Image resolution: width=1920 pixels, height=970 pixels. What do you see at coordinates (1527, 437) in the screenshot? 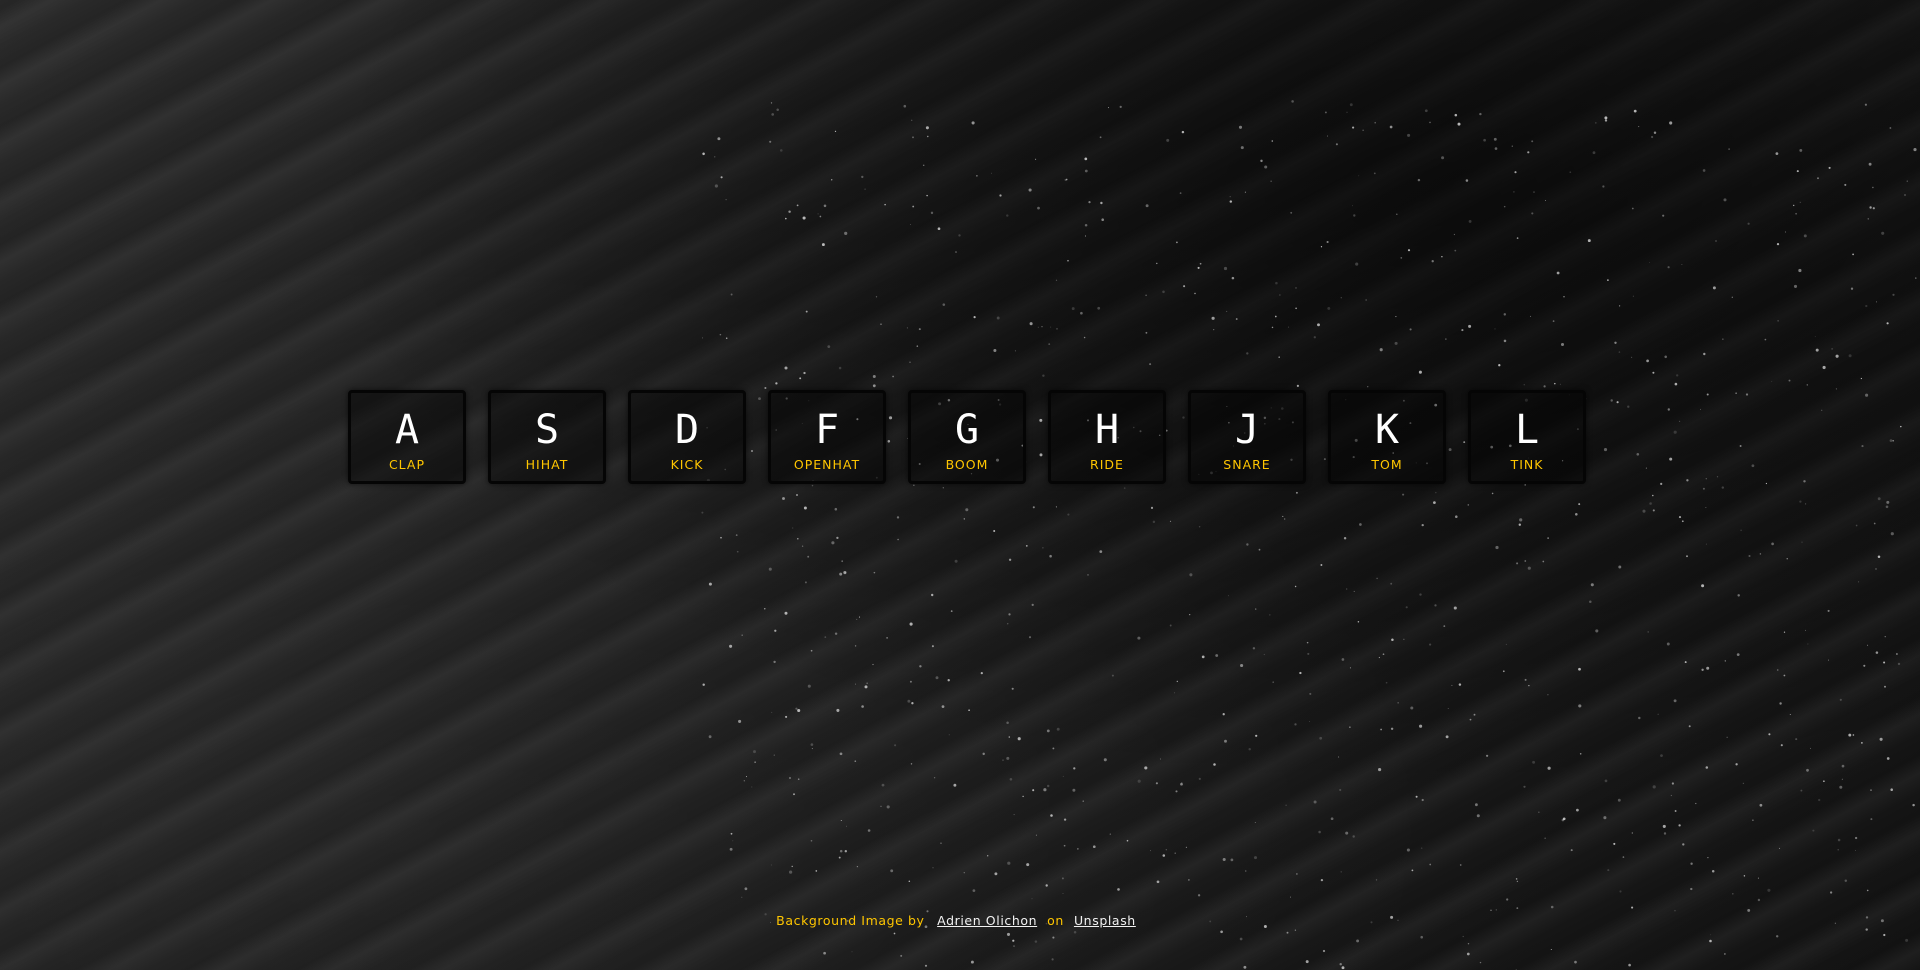
I see `key-l: L TINK` at bounding box center [1527, 437].